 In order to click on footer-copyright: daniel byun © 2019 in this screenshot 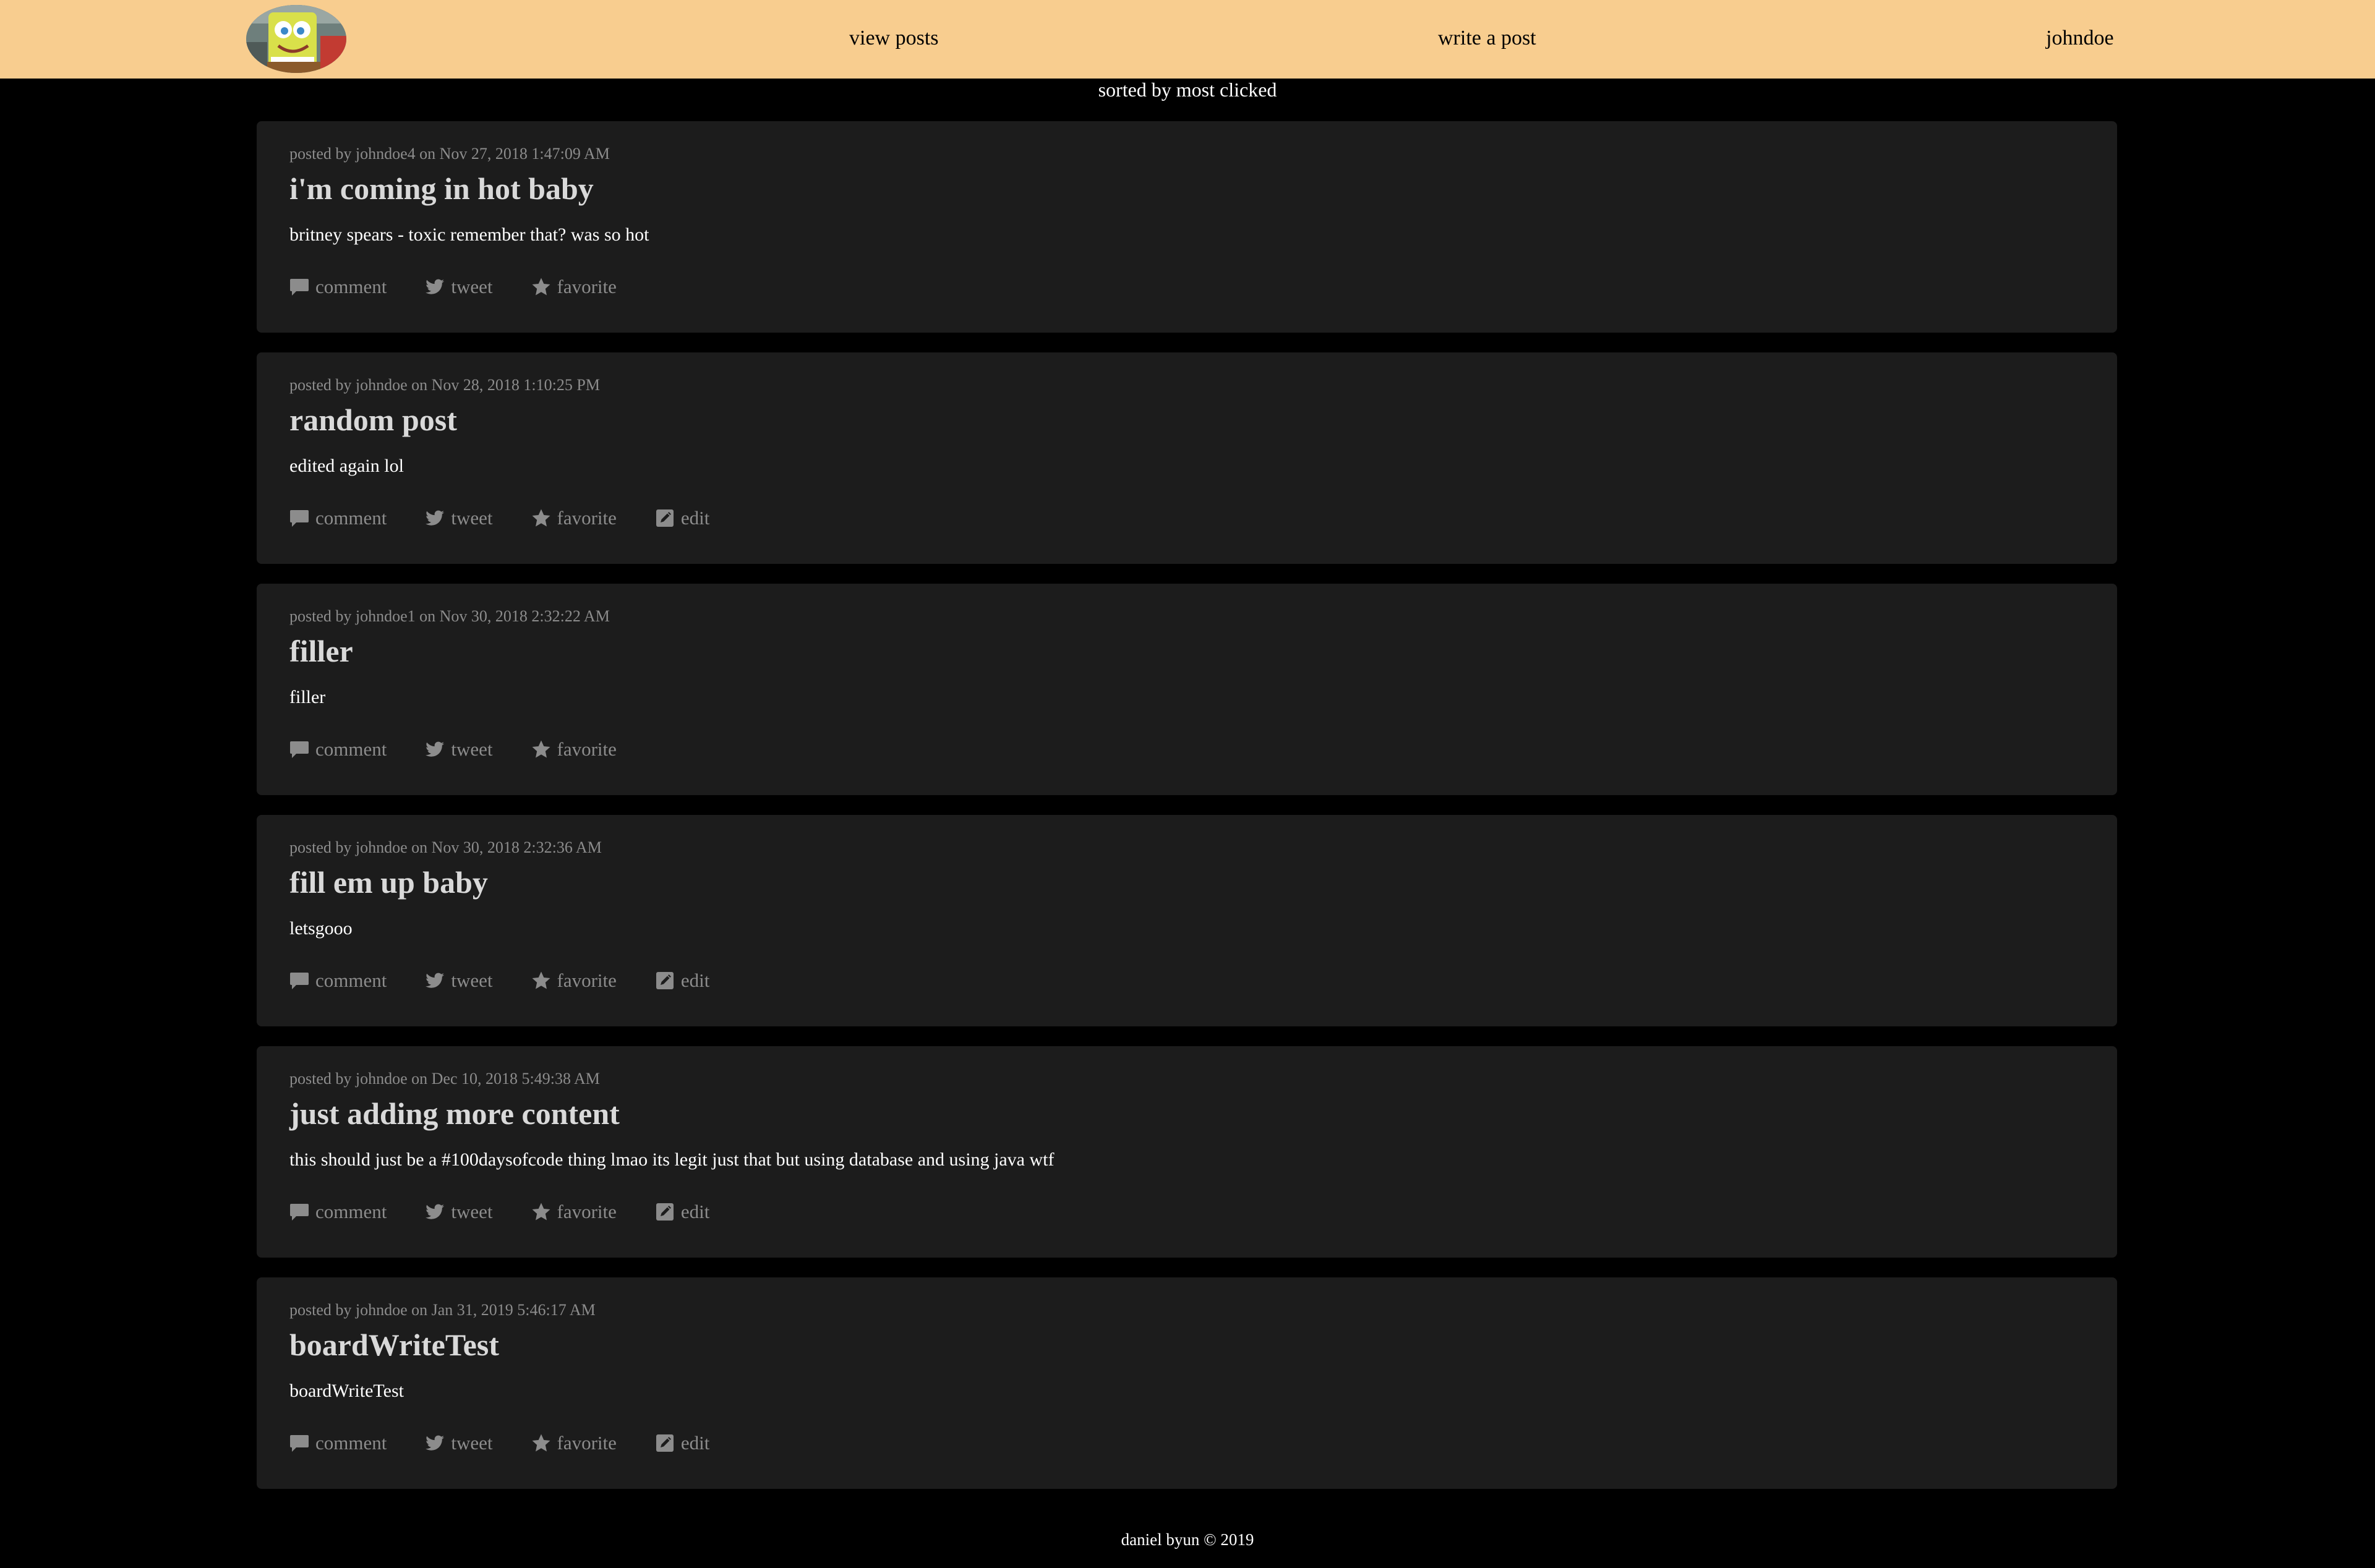, I will do `click(1187, 1539)`.